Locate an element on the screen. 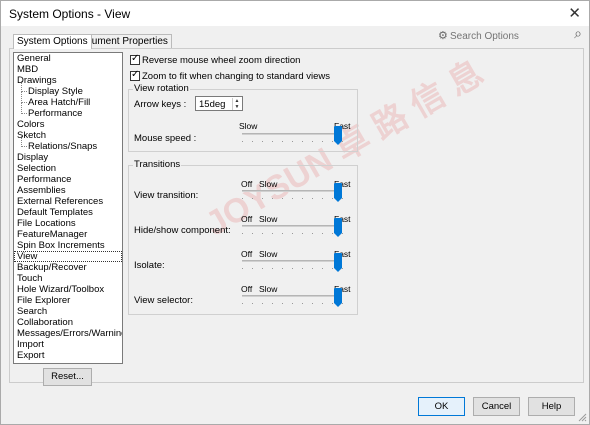 The image size is (590, 425). tree-item-hole-wizard-toolbox: Hole Wizard/Toolbox is located at coordinates (68, 289).